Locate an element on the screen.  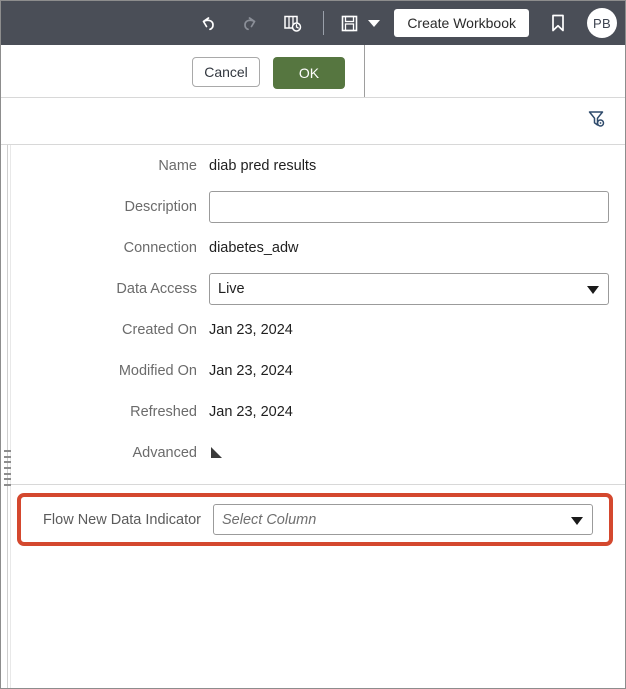
value-refreshed: Jan 23, 2024 is located at coordinates (251, 411).